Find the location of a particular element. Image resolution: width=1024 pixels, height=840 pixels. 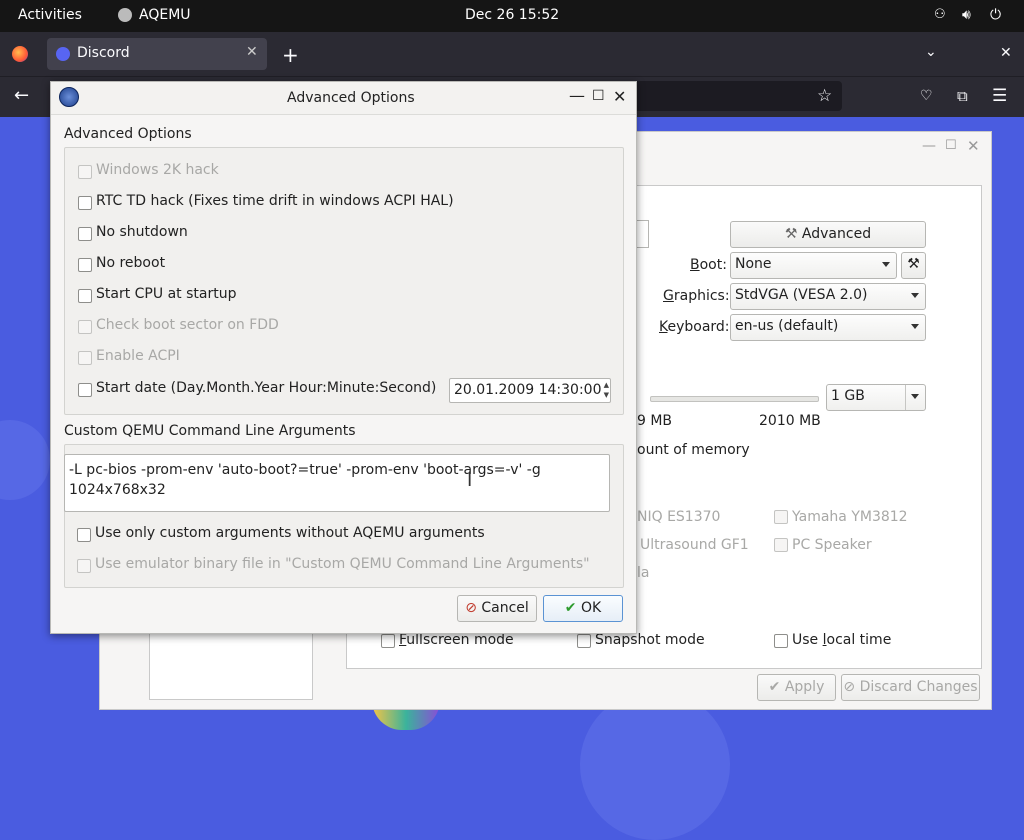

keyboard-combo: en-us (default) is located at coordinates (828, 327).